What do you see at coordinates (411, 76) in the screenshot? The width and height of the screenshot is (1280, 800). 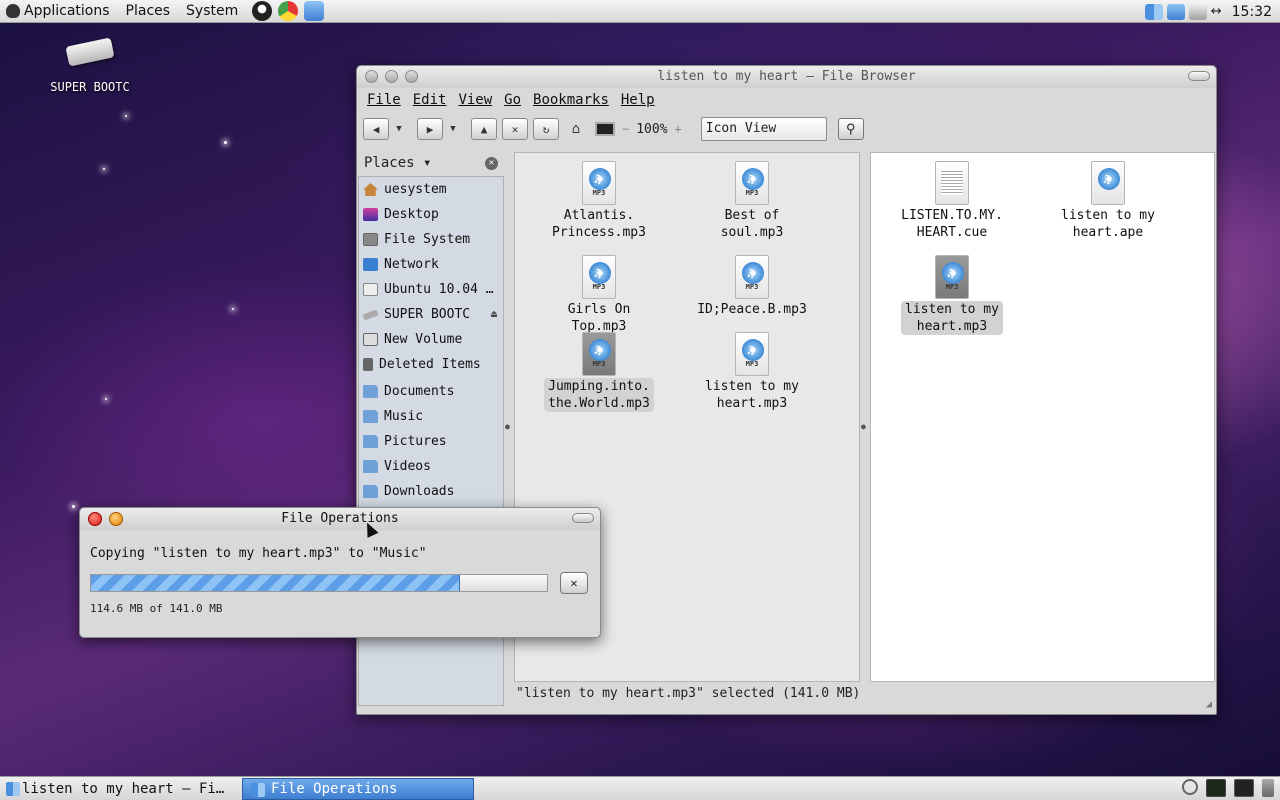 I see `zoom-button` at bounding box center [411, 76].